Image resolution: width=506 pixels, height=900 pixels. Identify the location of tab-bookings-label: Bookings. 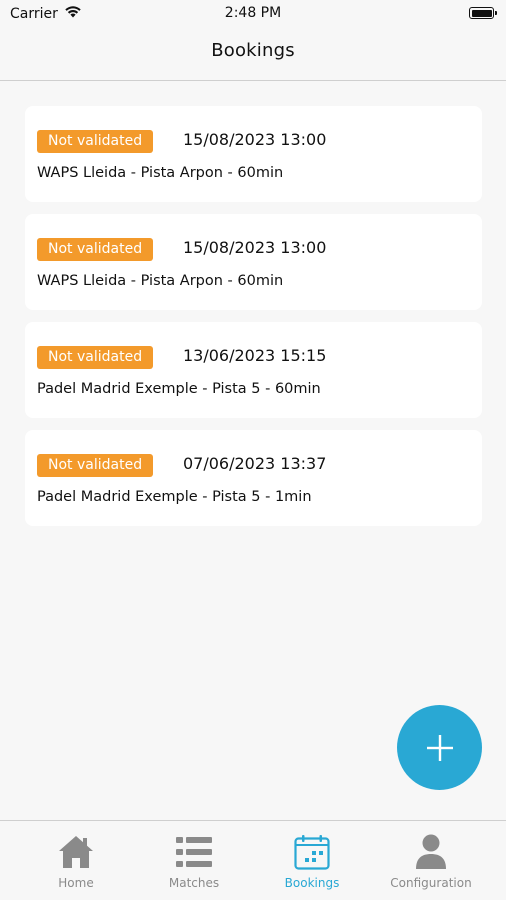
(312, 883).